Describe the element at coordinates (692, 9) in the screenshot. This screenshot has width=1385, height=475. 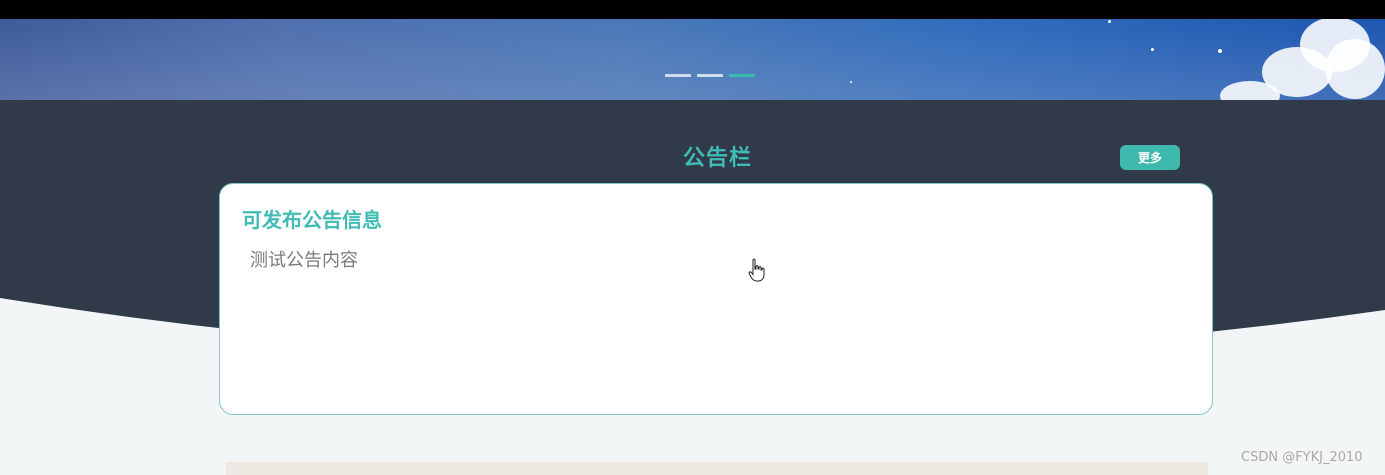
I see `top-black-bar` at that location.